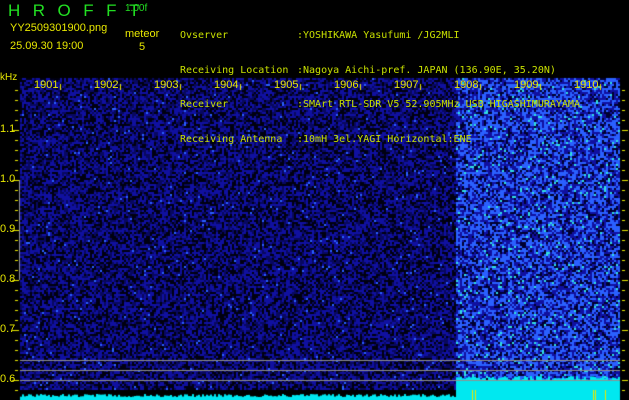  I want to click on x-tick-label: 1906, so click(346, 85).